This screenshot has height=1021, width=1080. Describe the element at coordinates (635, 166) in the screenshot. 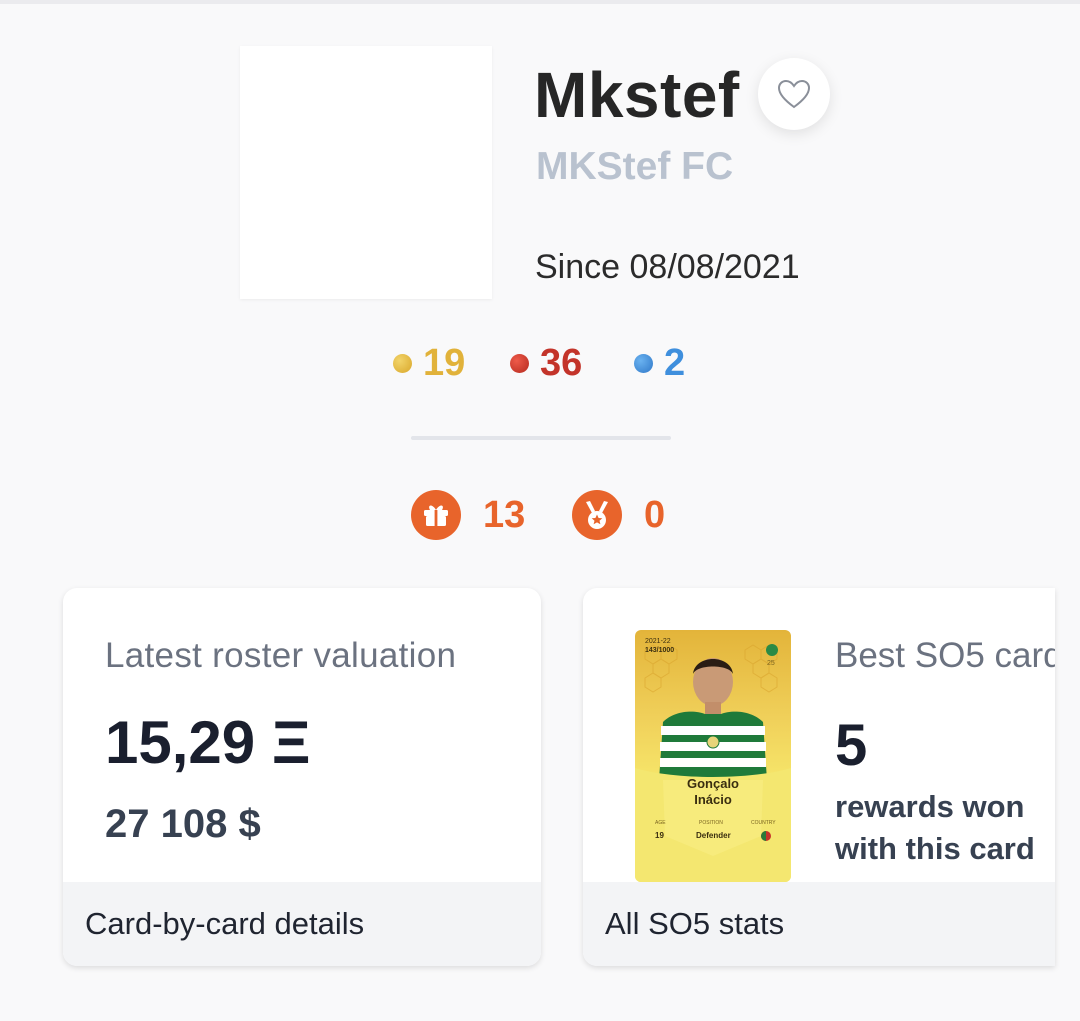

I see `club-name: MKStef FC` at that location.